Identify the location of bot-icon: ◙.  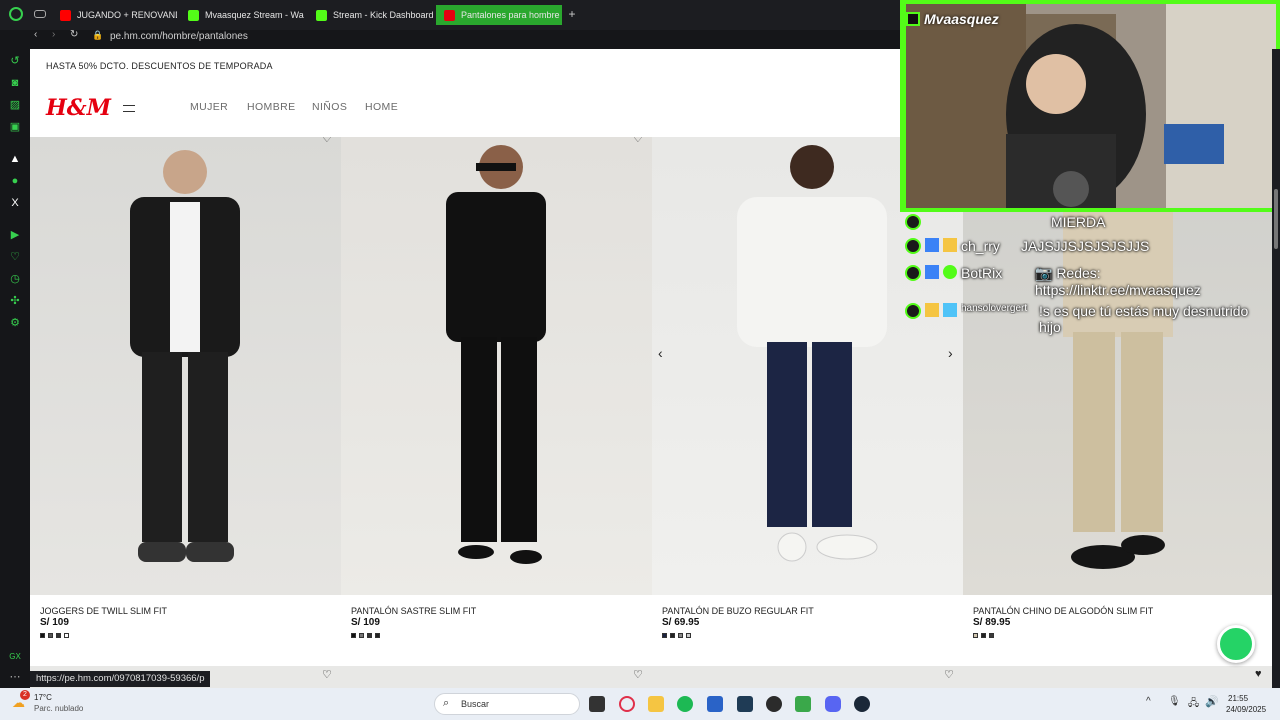
(15, 83).